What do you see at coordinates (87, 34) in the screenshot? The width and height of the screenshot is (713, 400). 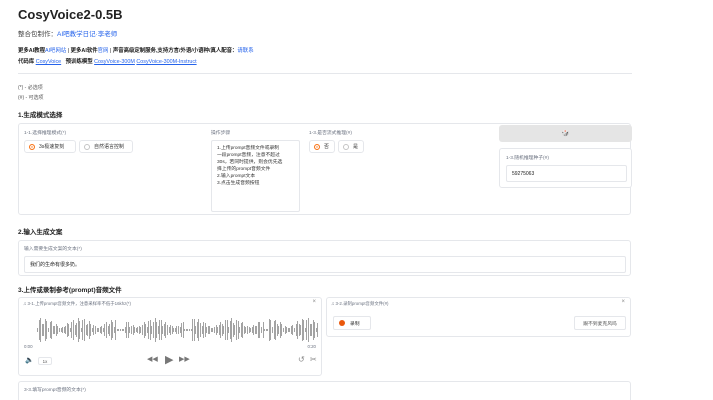 I see `author-link: AI吧教学日记·李老师` at bounding box center [87, 34].